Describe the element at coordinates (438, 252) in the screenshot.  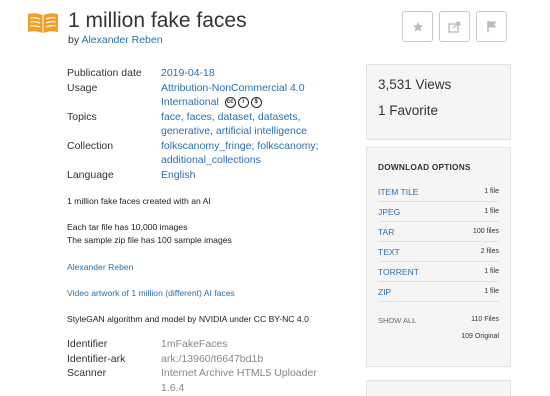
I see `download-row: TEXT 2 files` at that location.